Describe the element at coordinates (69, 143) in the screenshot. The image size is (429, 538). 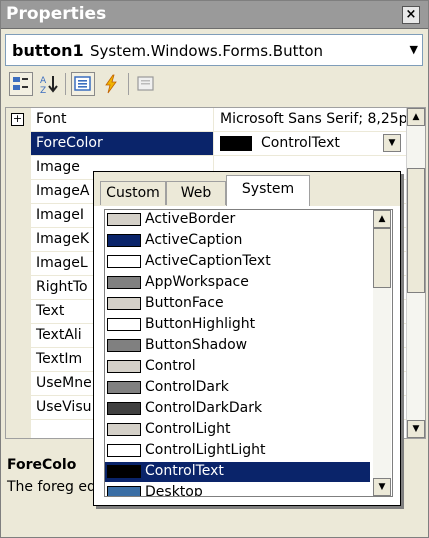
I see `property-name: ForeColor` at that location.